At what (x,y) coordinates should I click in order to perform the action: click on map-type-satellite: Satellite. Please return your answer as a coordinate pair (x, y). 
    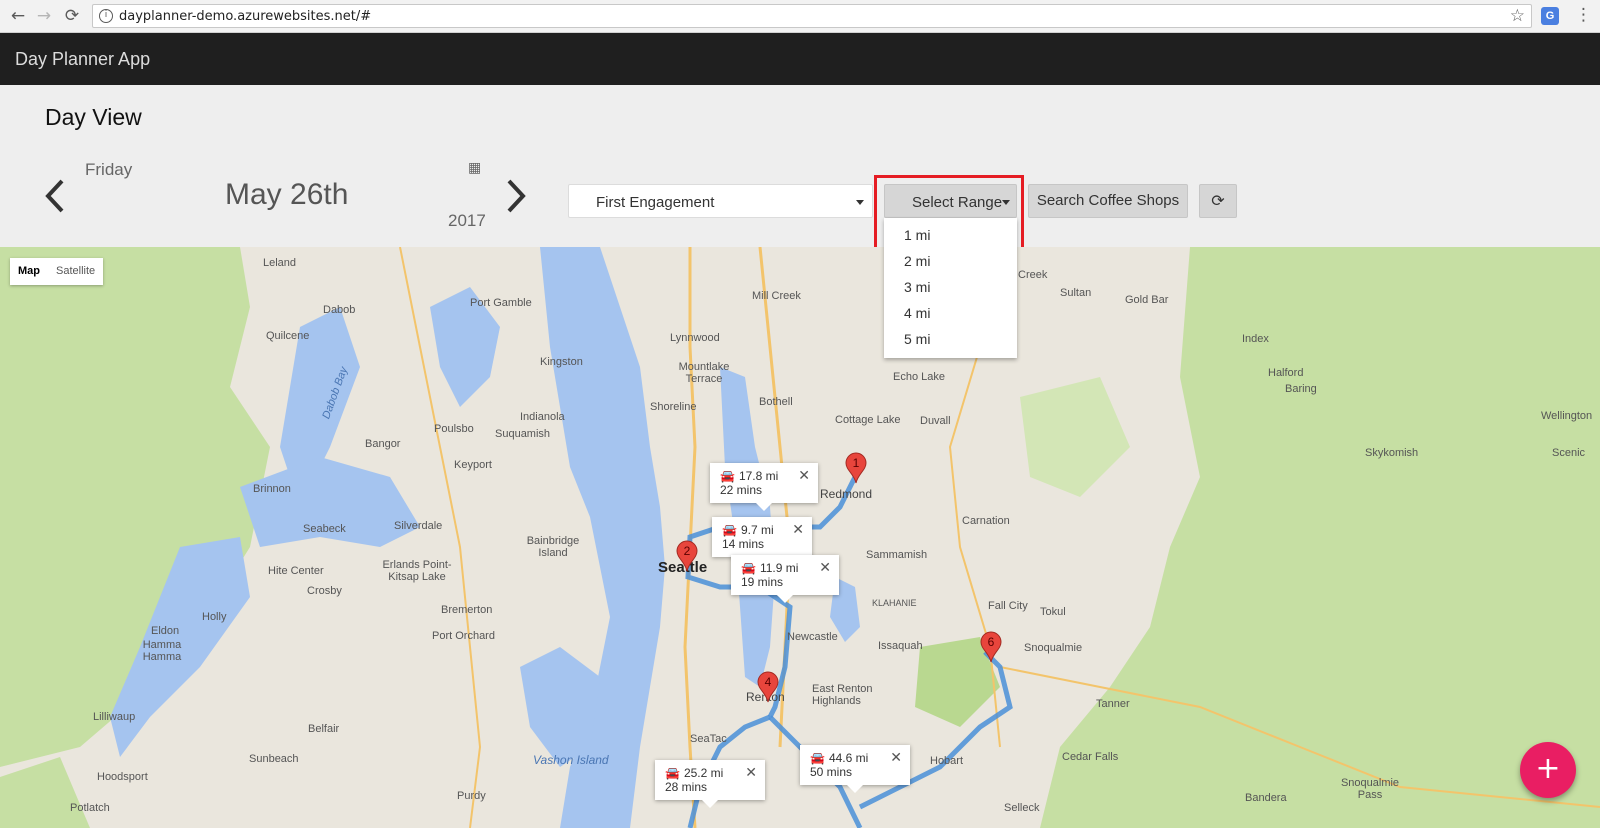
    Looking at the image, I should click on (75, 271).